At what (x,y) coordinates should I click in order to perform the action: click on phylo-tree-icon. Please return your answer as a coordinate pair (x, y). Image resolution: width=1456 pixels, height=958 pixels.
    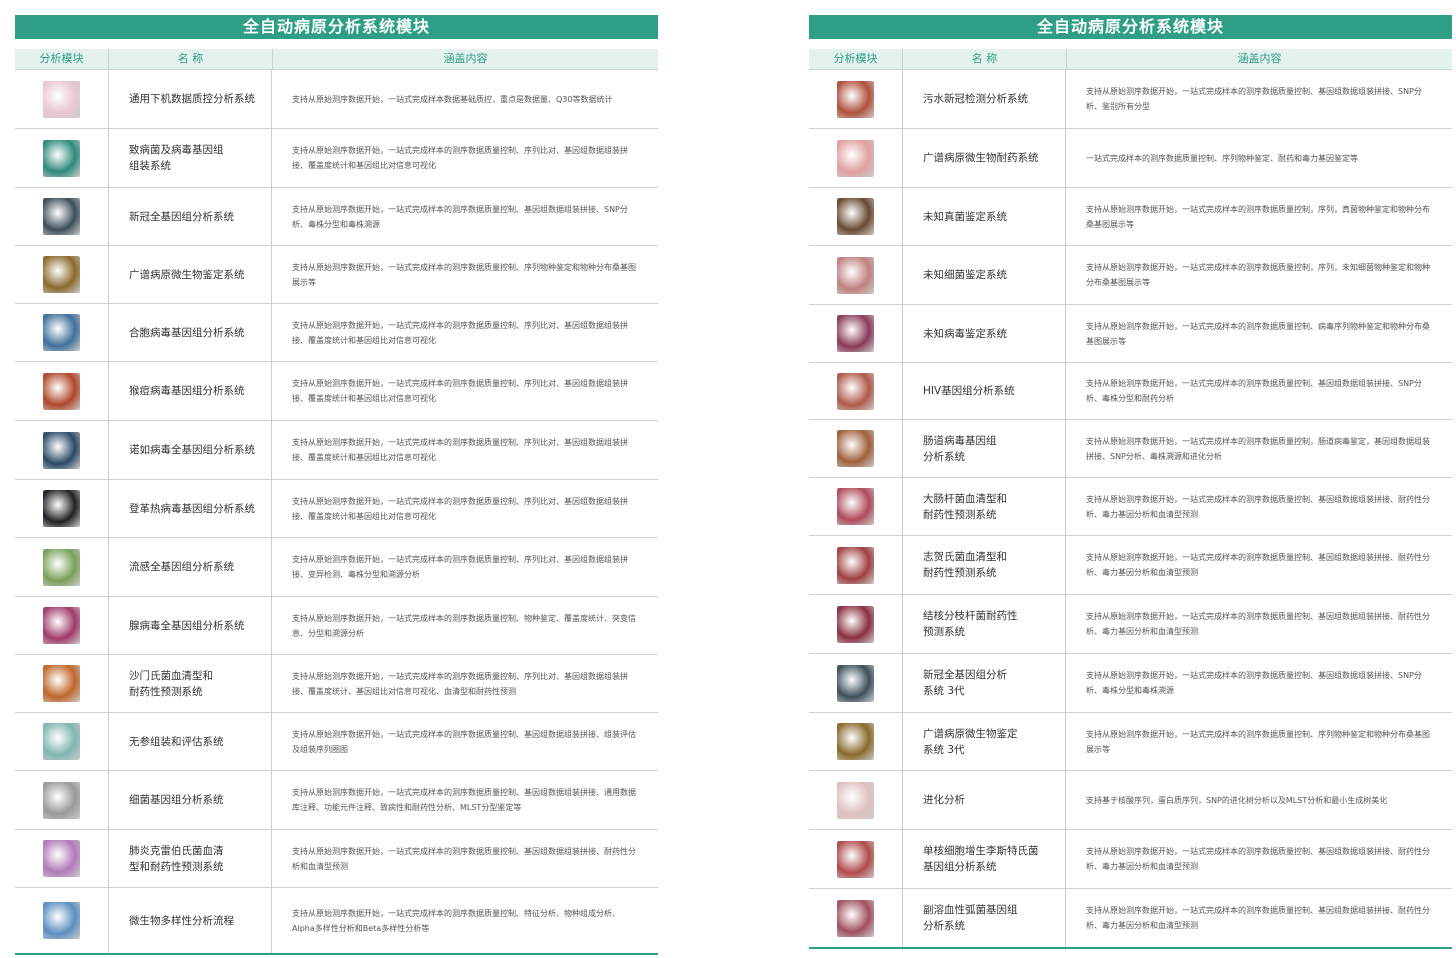
    Looking at the image, I should click on (855, 800).